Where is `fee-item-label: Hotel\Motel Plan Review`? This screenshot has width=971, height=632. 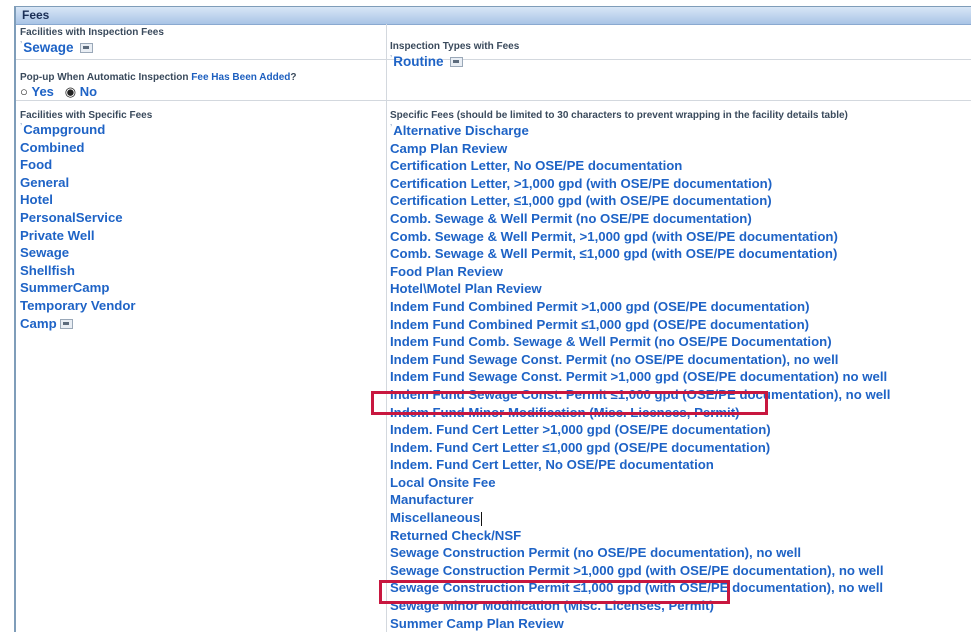 fee-item-label: Hotel\Motel Plan Review is located at coordinates (466, 289).